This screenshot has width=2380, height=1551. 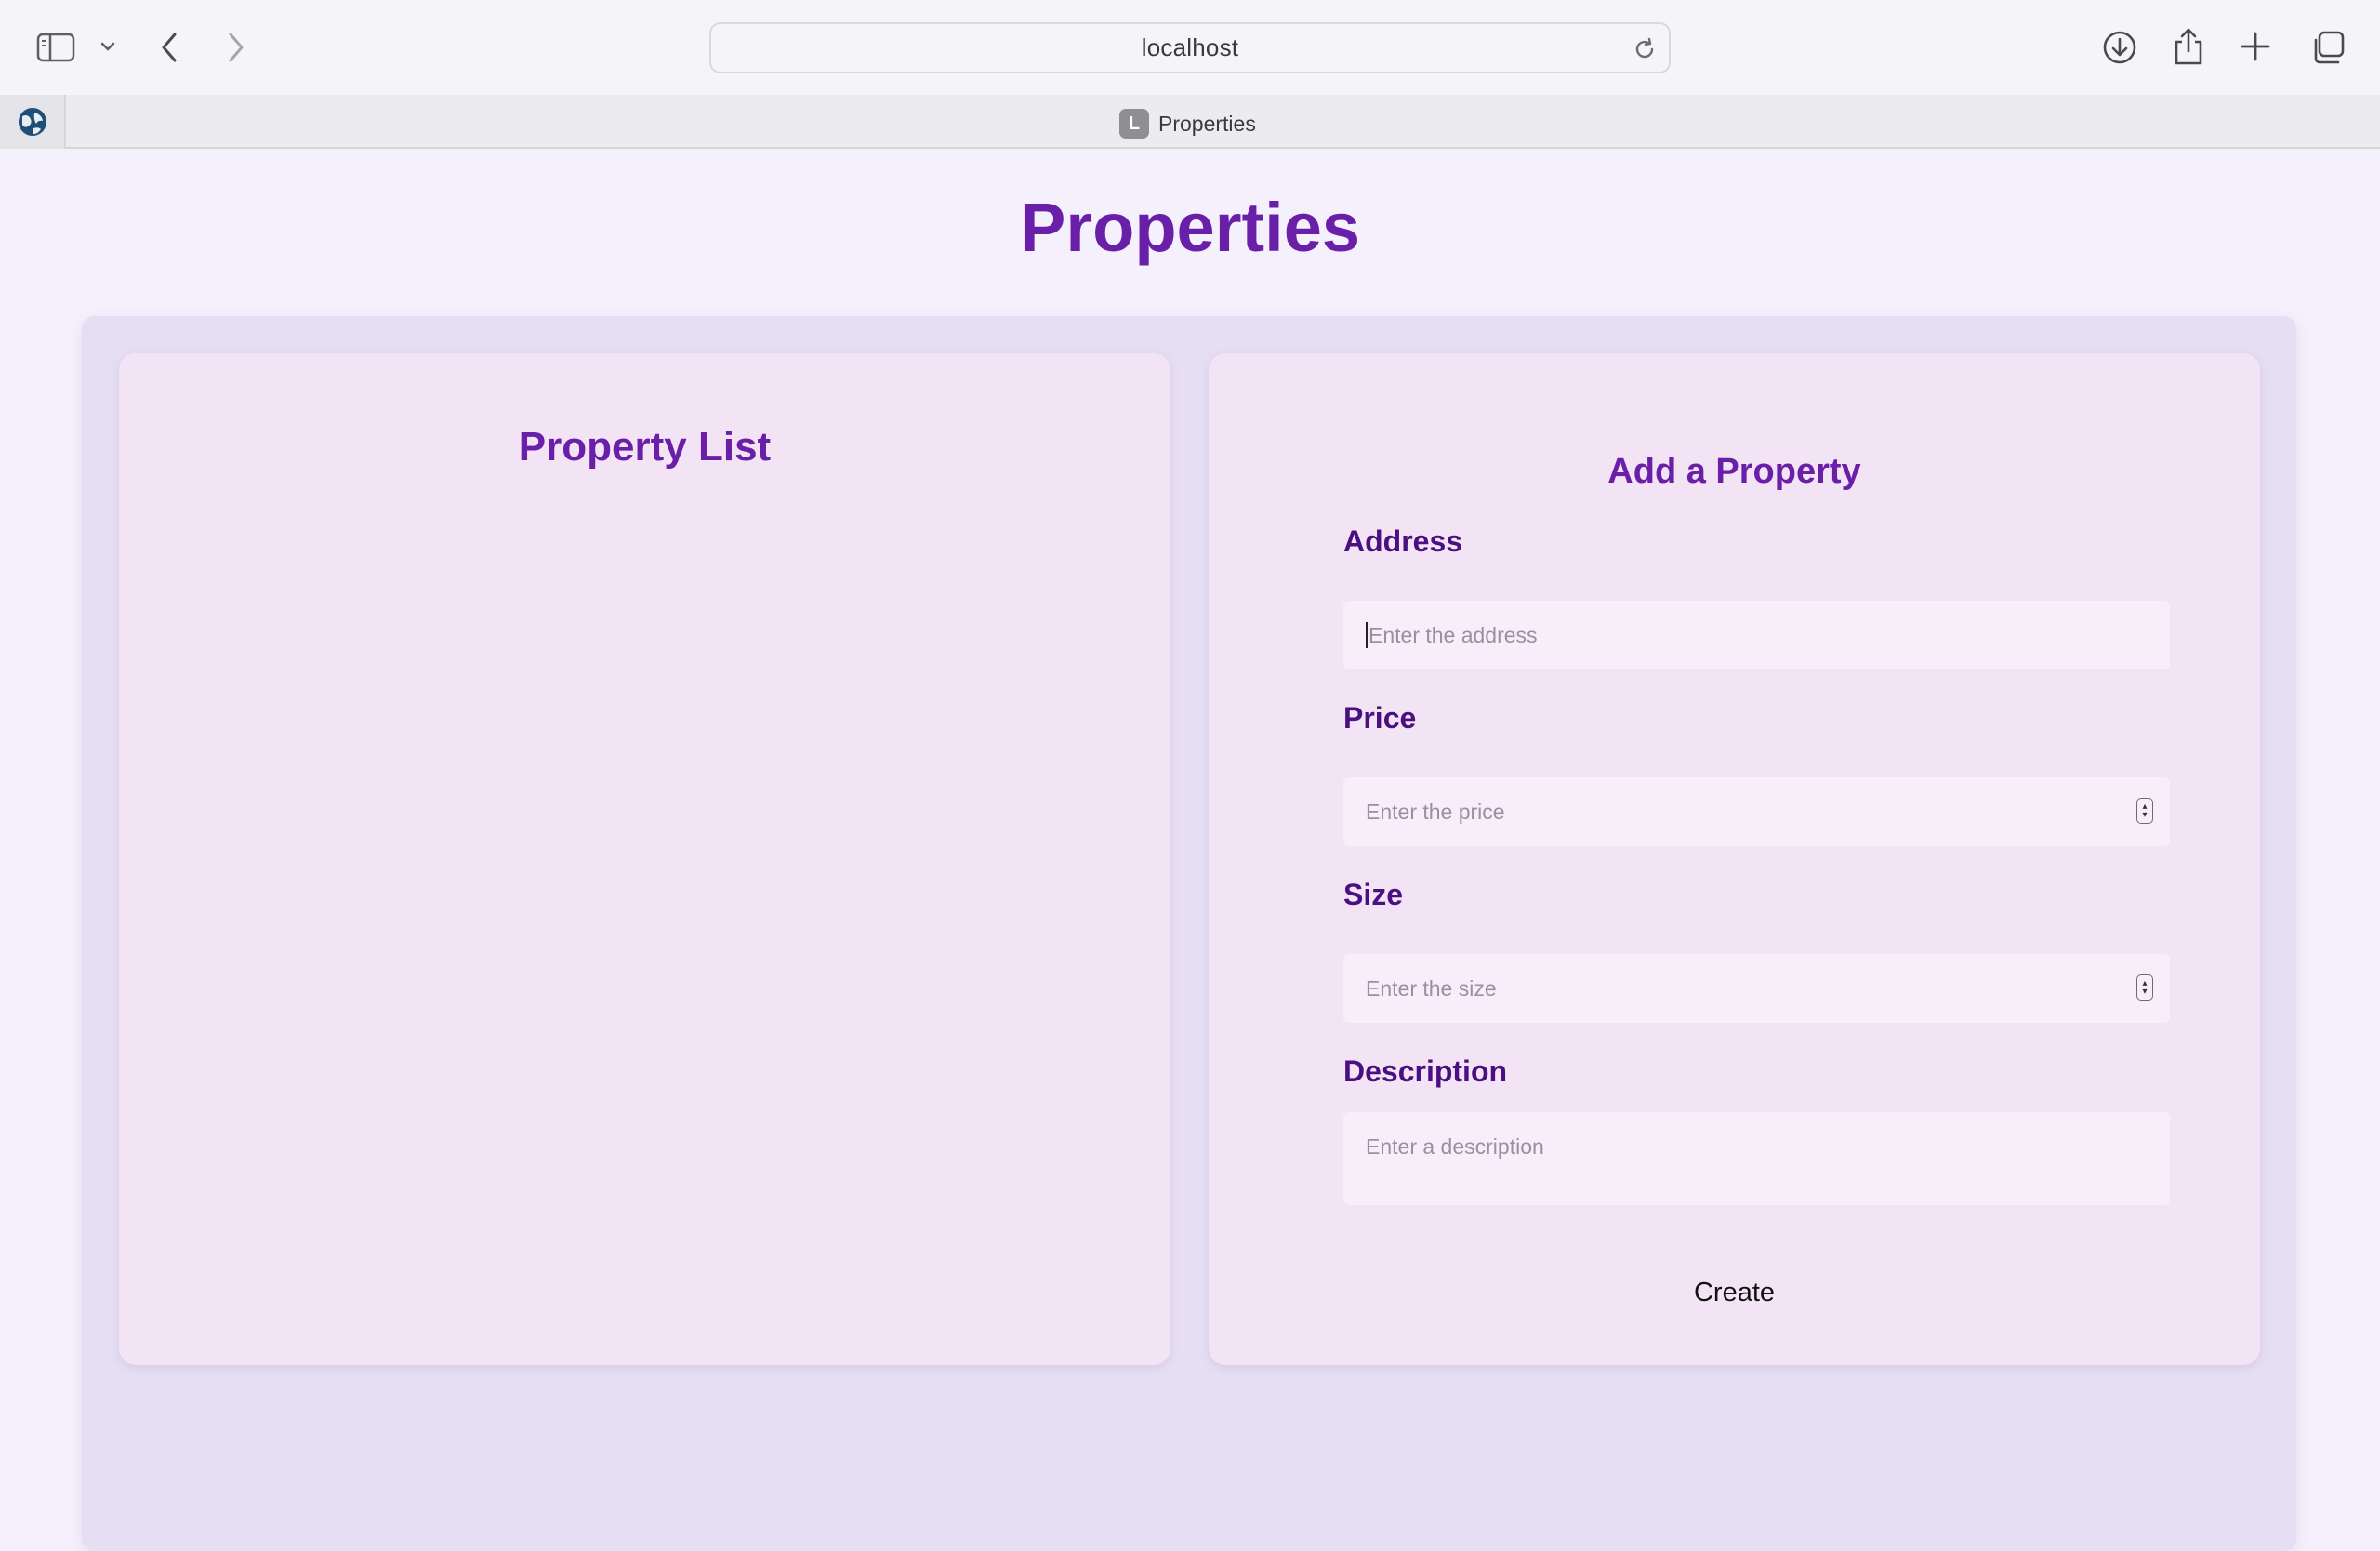 What do you see at coordinates (2144, 811) in the screenshot?
I see `price-stepper-icon: ▴ ▾` at bounding box center [2144, 811].